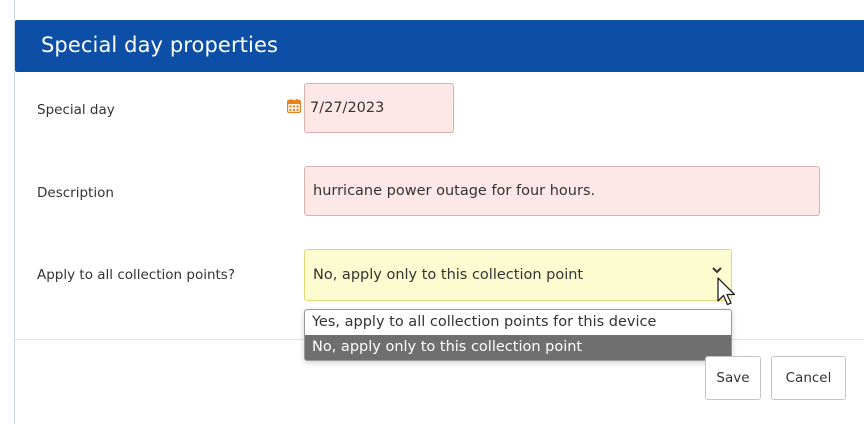 The height and width of the screenshot is (424, 864). What do you see at coordinates (294, 106) in the screenshot?
I see `calendar-icon` at bounding box center [294, 106].